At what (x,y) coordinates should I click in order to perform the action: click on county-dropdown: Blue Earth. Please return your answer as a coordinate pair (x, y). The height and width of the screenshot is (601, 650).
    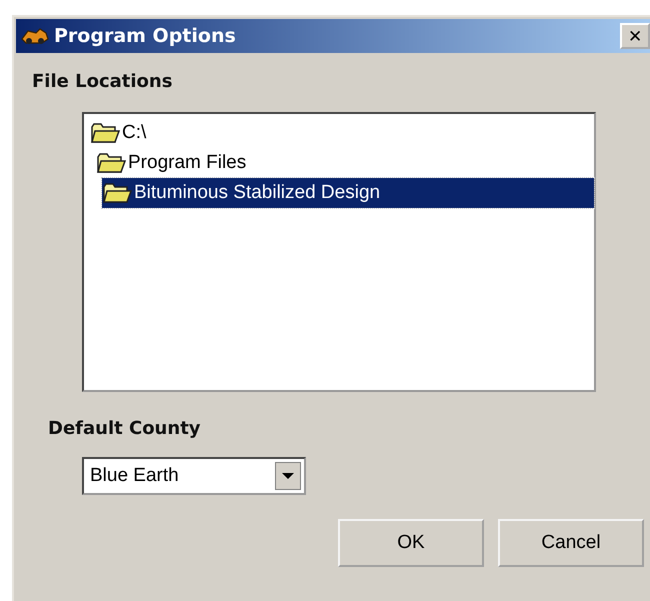
    Looking at the image, I should click on (194, 476).